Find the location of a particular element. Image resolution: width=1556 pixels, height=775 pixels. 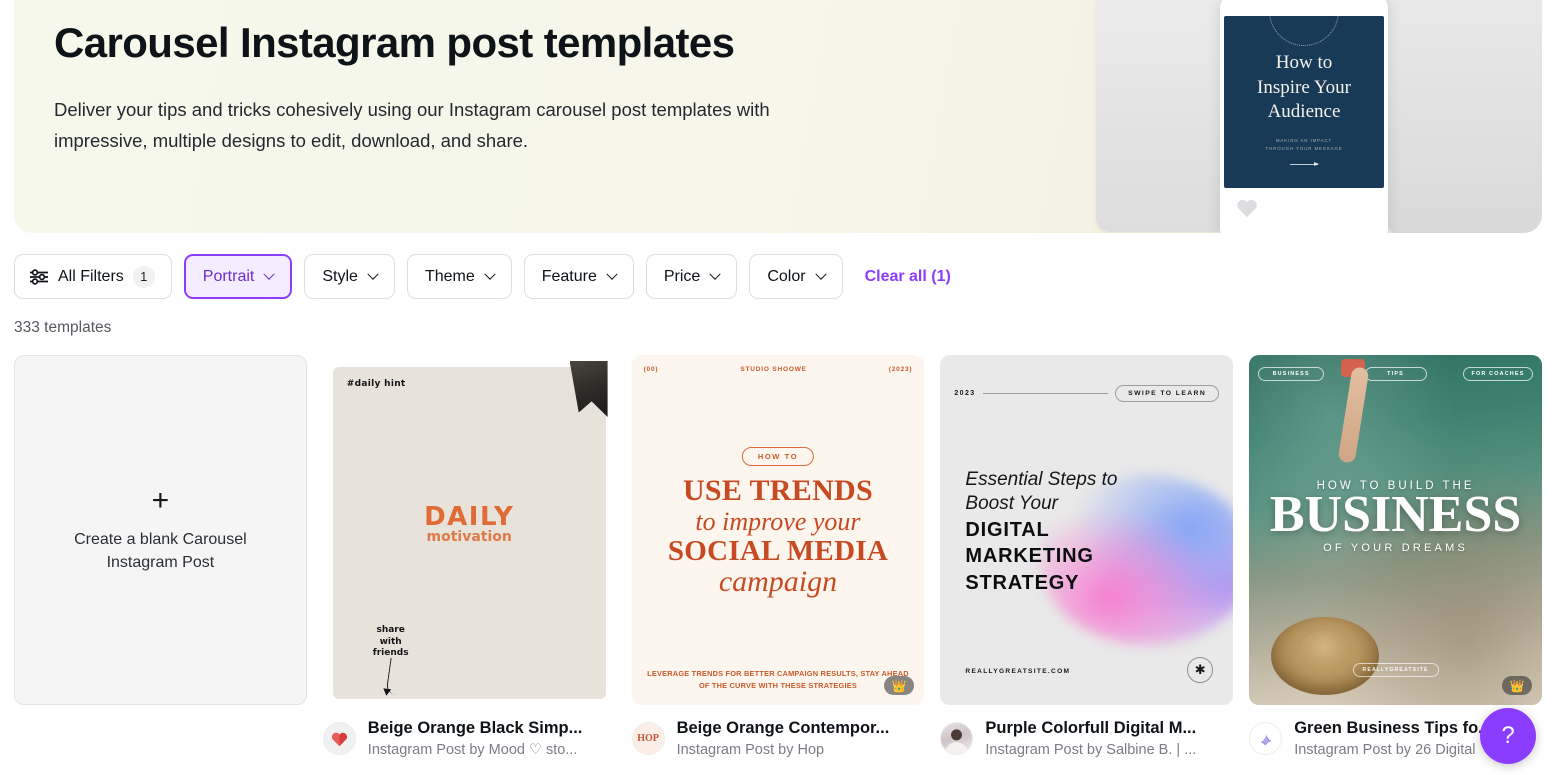

results-count: 333 templates is located at coordinates (63, 327).